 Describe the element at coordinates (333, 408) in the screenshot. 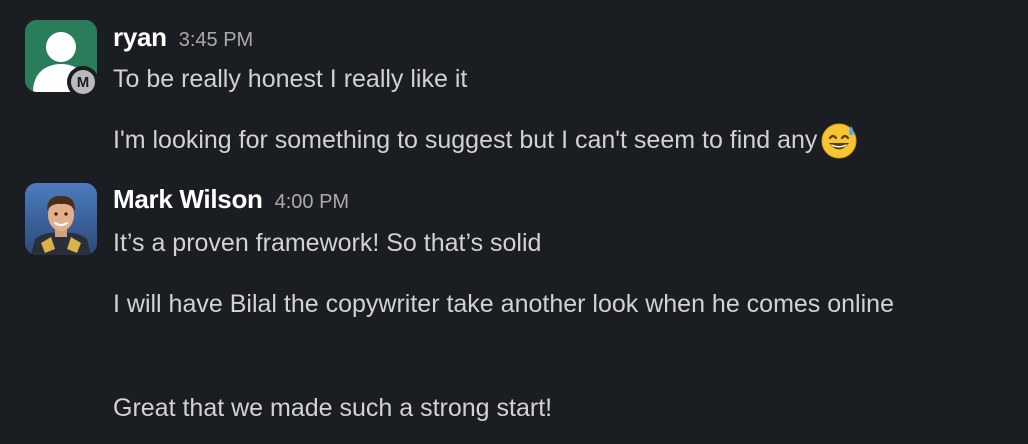

I see `message-text: Great that we made such a strong start!` at that location.